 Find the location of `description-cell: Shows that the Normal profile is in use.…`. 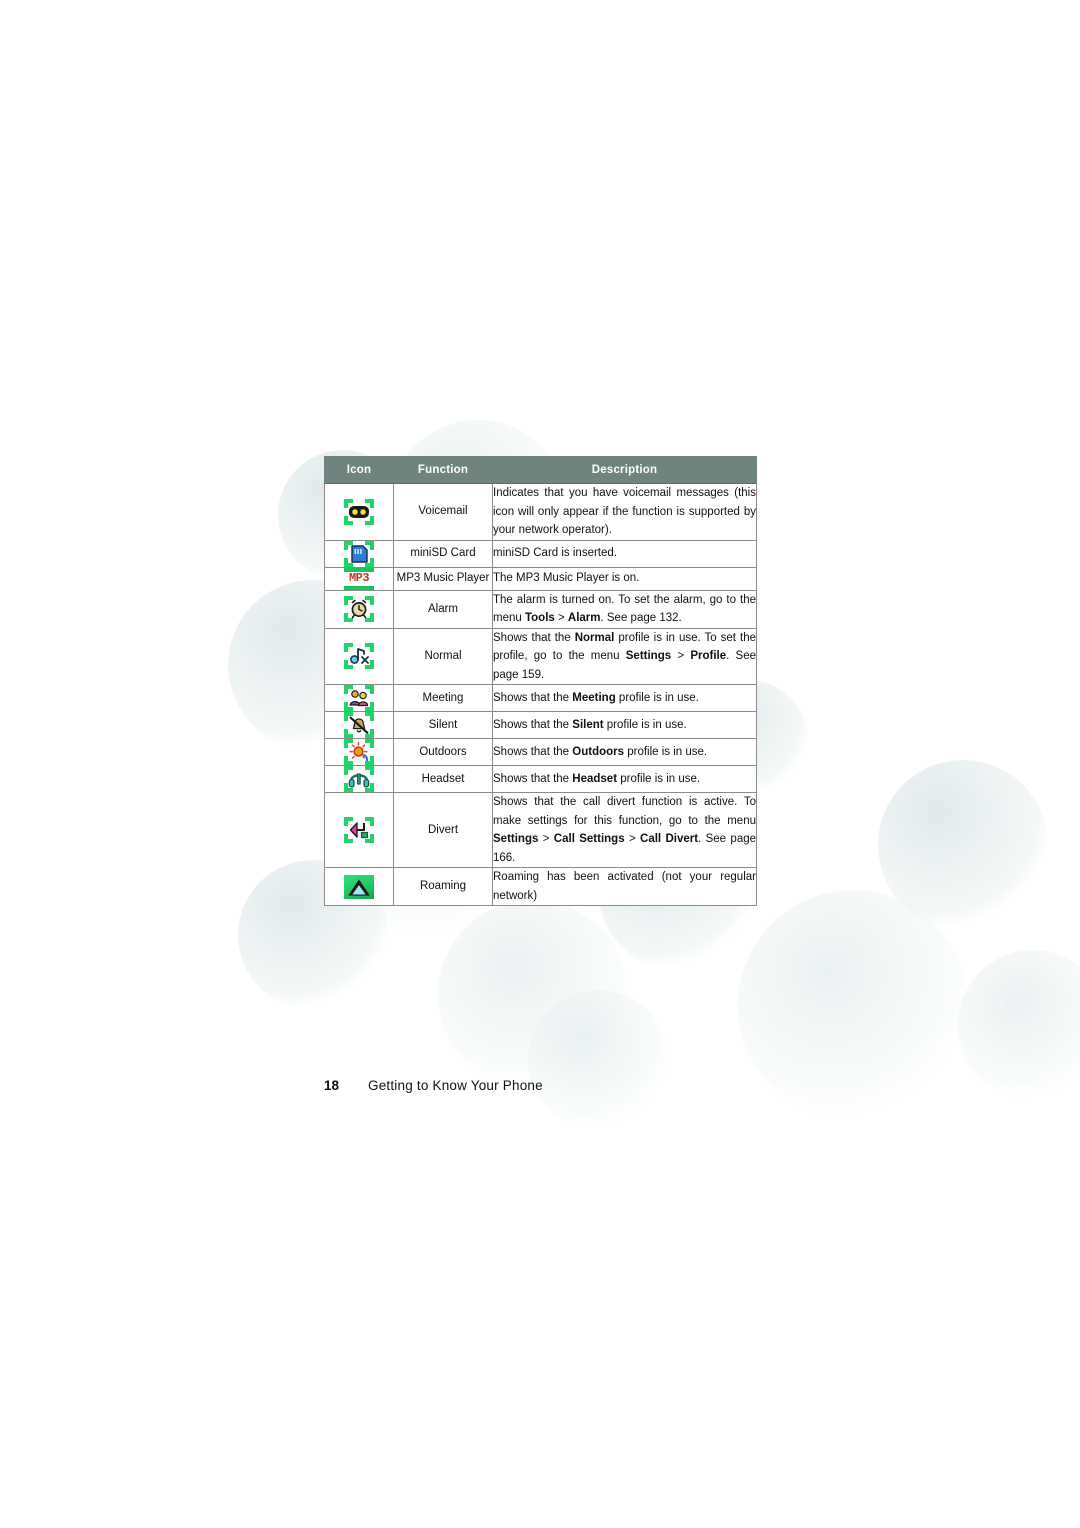

description-cell: Shows that the Normal profile is in use.… is located at coordinates (624, 656).